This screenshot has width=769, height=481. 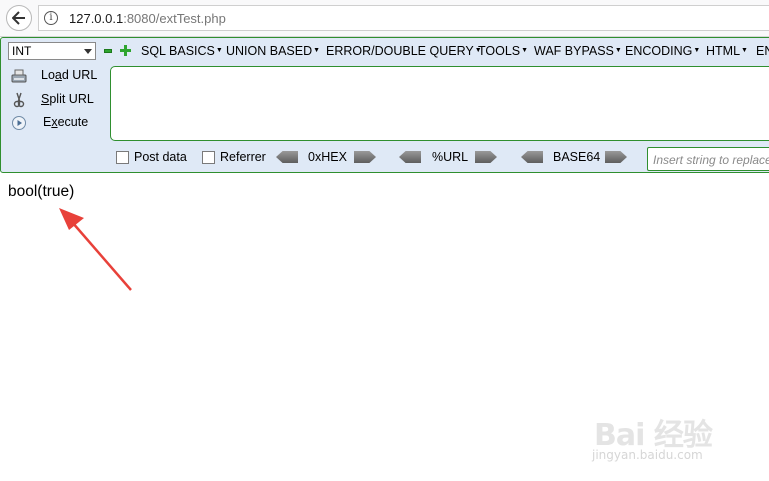 I want to click on menu-waf-bypass: WAF BYPASS▼, so click(x=578, y=51).